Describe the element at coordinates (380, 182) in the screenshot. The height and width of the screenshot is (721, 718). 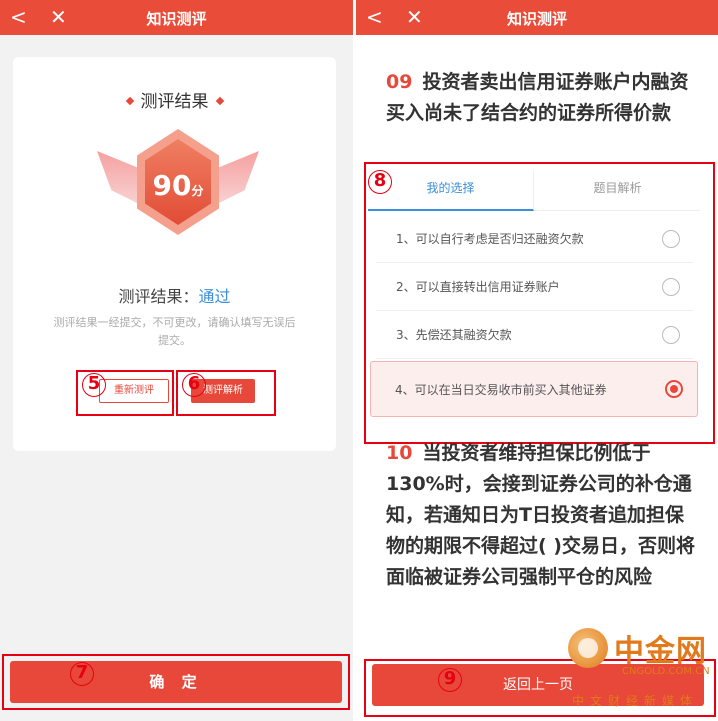
I see `annotation-number-8: 8` at that location.